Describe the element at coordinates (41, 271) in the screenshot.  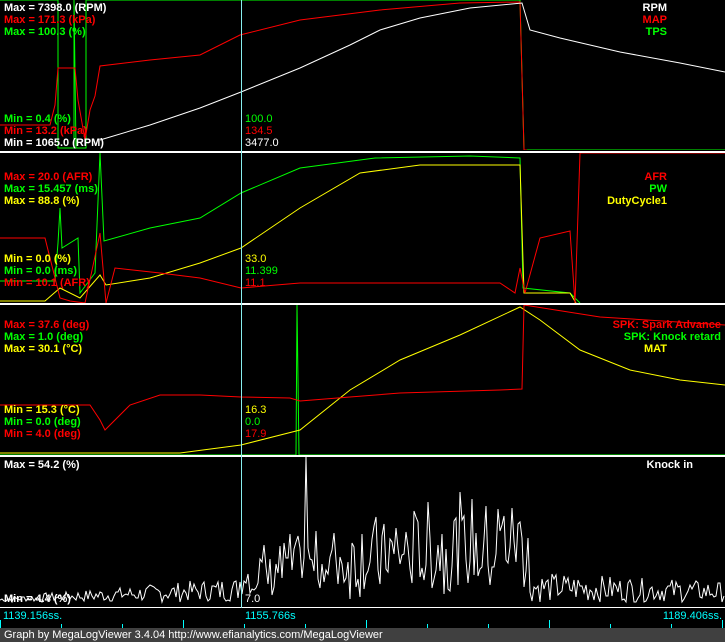
I see `pw-min: Min = 0.0 (ms)` at that location.